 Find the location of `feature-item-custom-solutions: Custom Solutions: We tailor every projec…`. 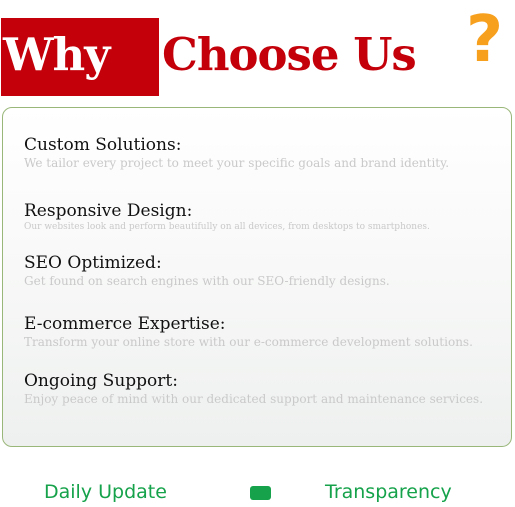

feature-item-custom-solutions: Custom Solutions: We tailor every projec… is located at coordinates (259, 153).